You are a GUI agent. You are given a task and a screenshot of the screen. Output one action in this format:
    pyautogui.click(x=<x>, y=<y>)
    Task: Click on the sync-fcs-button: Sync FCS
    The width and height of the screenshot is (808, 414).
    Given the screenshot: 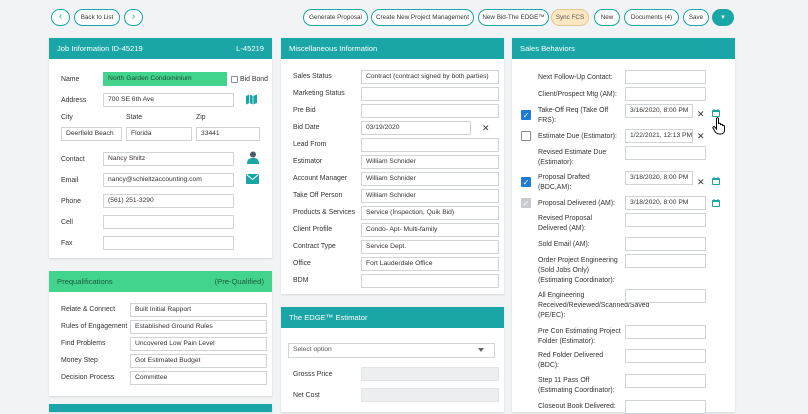 What is the action you would take?
    pyautogui.click(x=570, y=17)
    